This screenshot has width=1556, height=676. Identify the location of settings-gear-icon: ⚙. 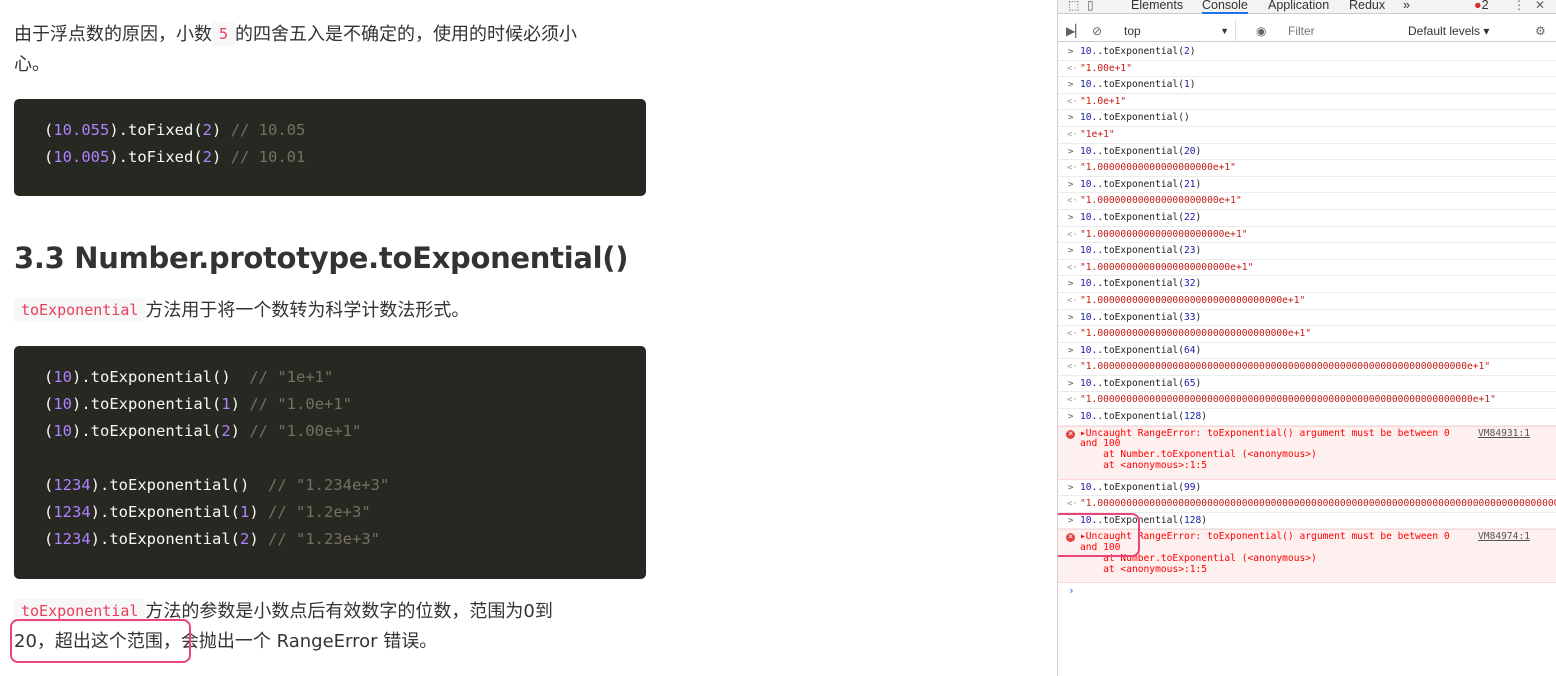
(1540, 31).